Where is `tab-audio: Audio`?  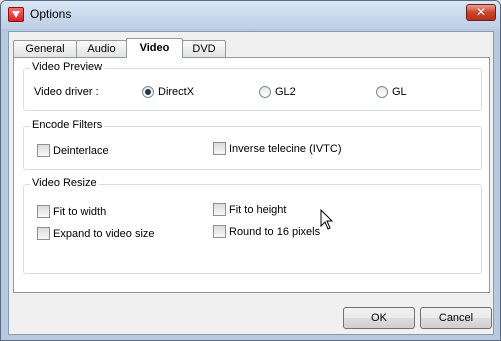
tab-audio: Audio is located at coordinates (101, 48).